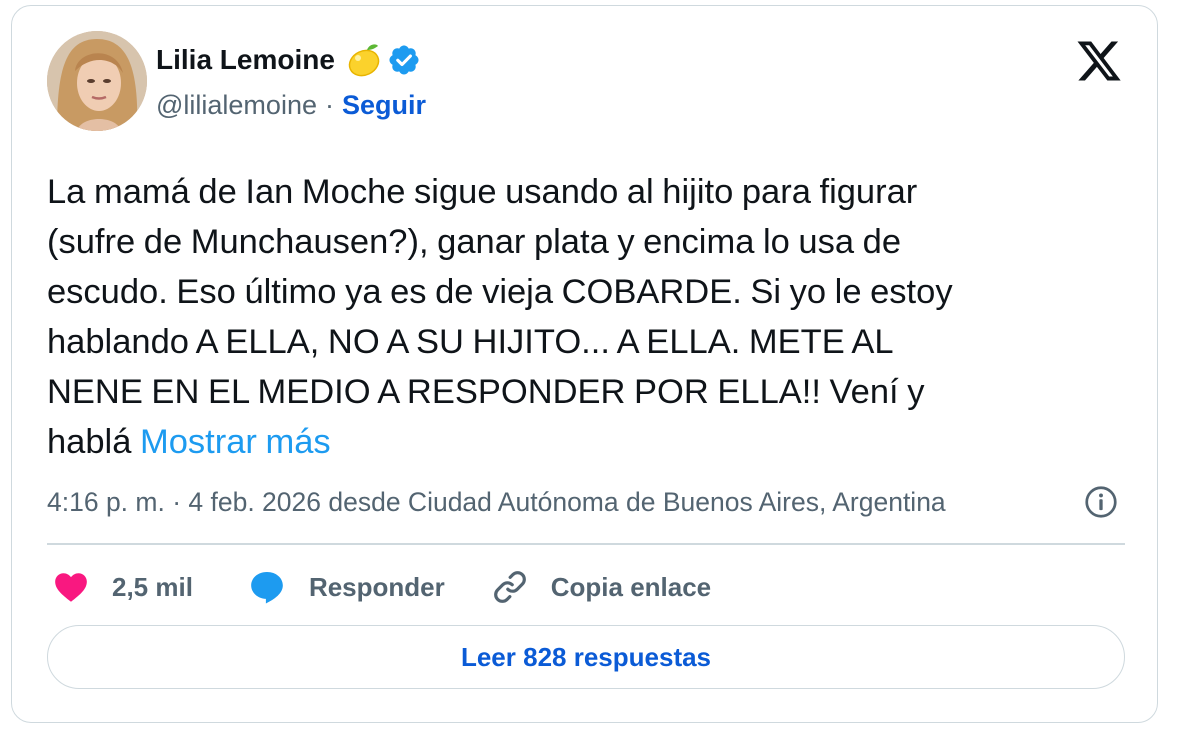  Describe the element at coordinates (235, 442) in the screenshot. I see `show-more-link: Mostrar más` at that location.